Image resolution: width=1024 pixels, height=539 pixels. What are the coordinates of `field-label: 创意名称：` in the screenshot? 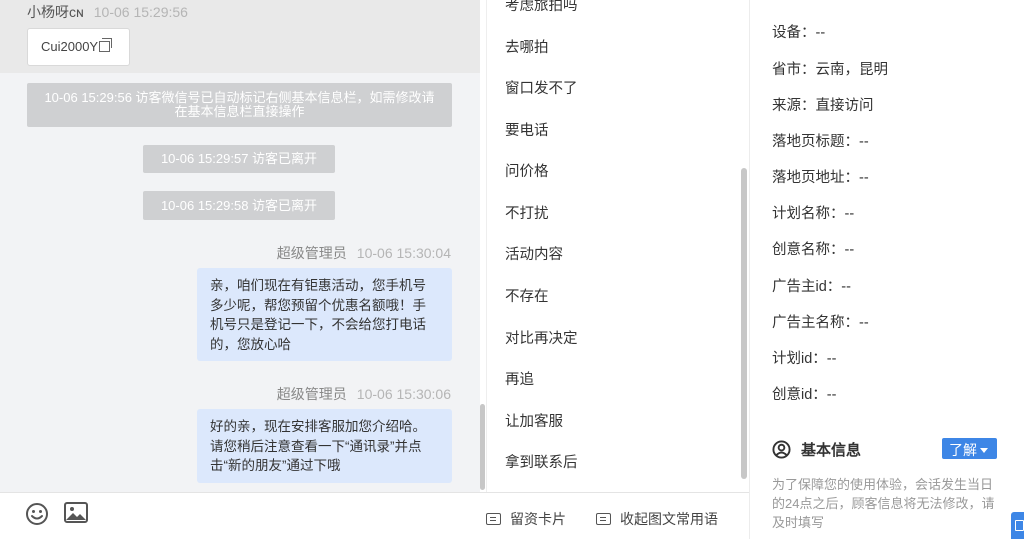 It's located at (808, 250).